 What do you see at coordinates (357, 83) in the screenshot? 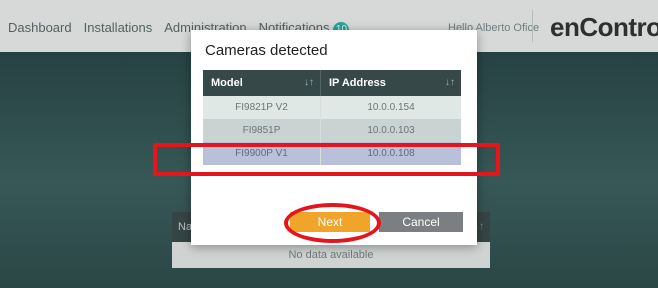
I see `column-header-ip-label: IP Address` at bounding box center [357, 83].